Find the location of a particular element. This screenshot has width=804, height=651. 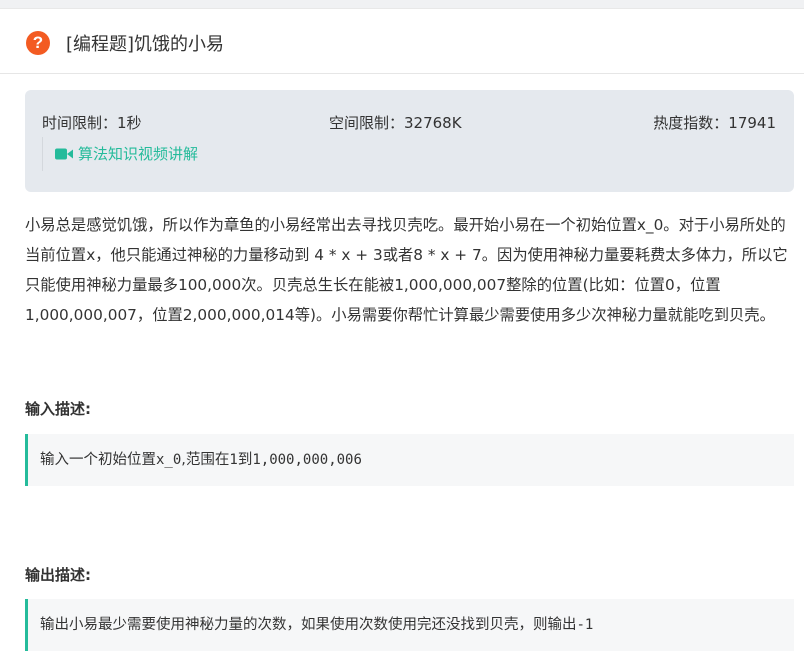

input-description-block: 输入一个初始位置x_0,范围在1到1,000,000,006 is located at coordinates (409, 460).